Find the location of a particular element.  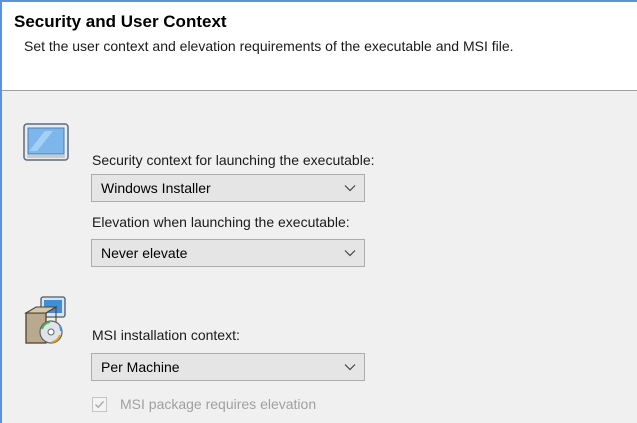

requires-elevation-checkbox is located at coordinates (99, 404).